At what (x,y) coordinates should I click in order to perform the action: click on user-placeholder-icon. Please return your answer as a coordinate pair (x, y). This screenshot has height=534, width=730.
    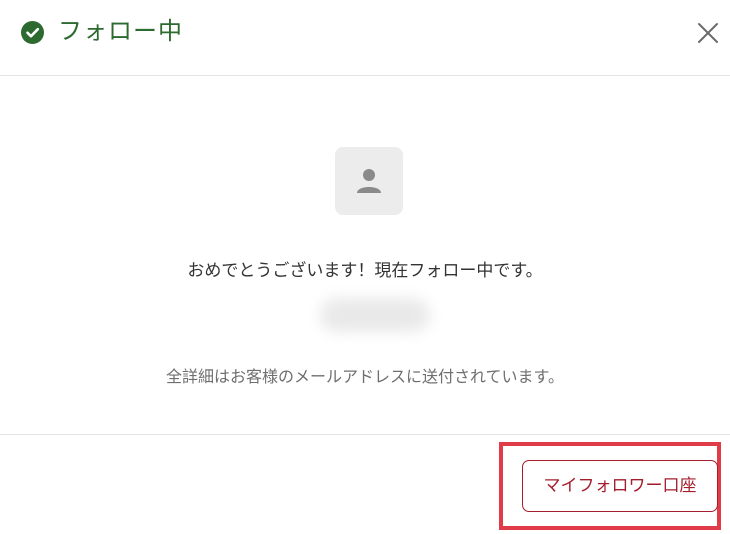
    Looking at the image, I should click on (369, 181).